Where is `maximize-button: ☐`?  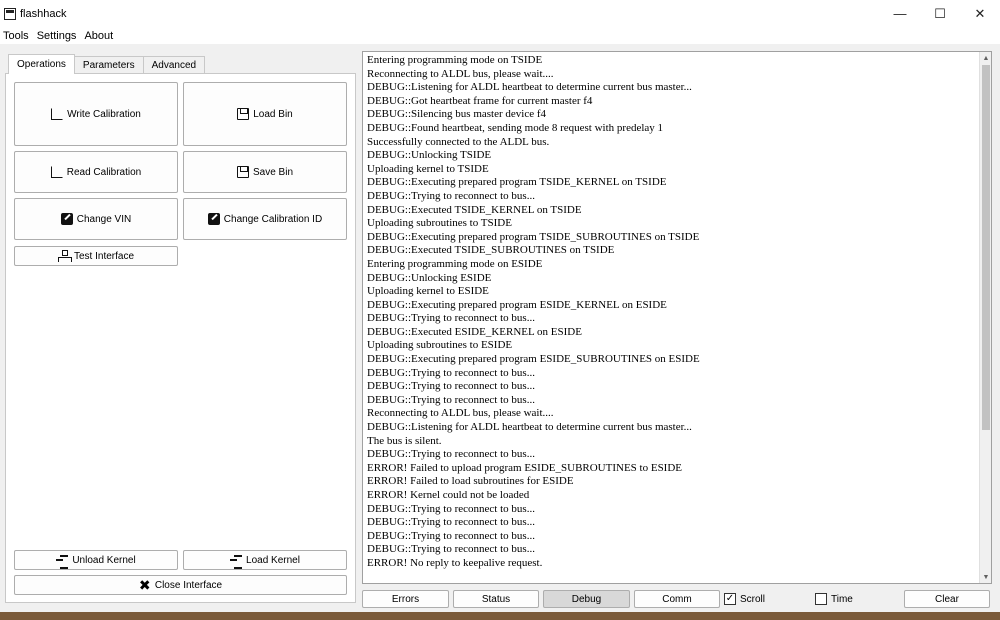
maximize-button: ☐ is located at coordinates (940, 13).